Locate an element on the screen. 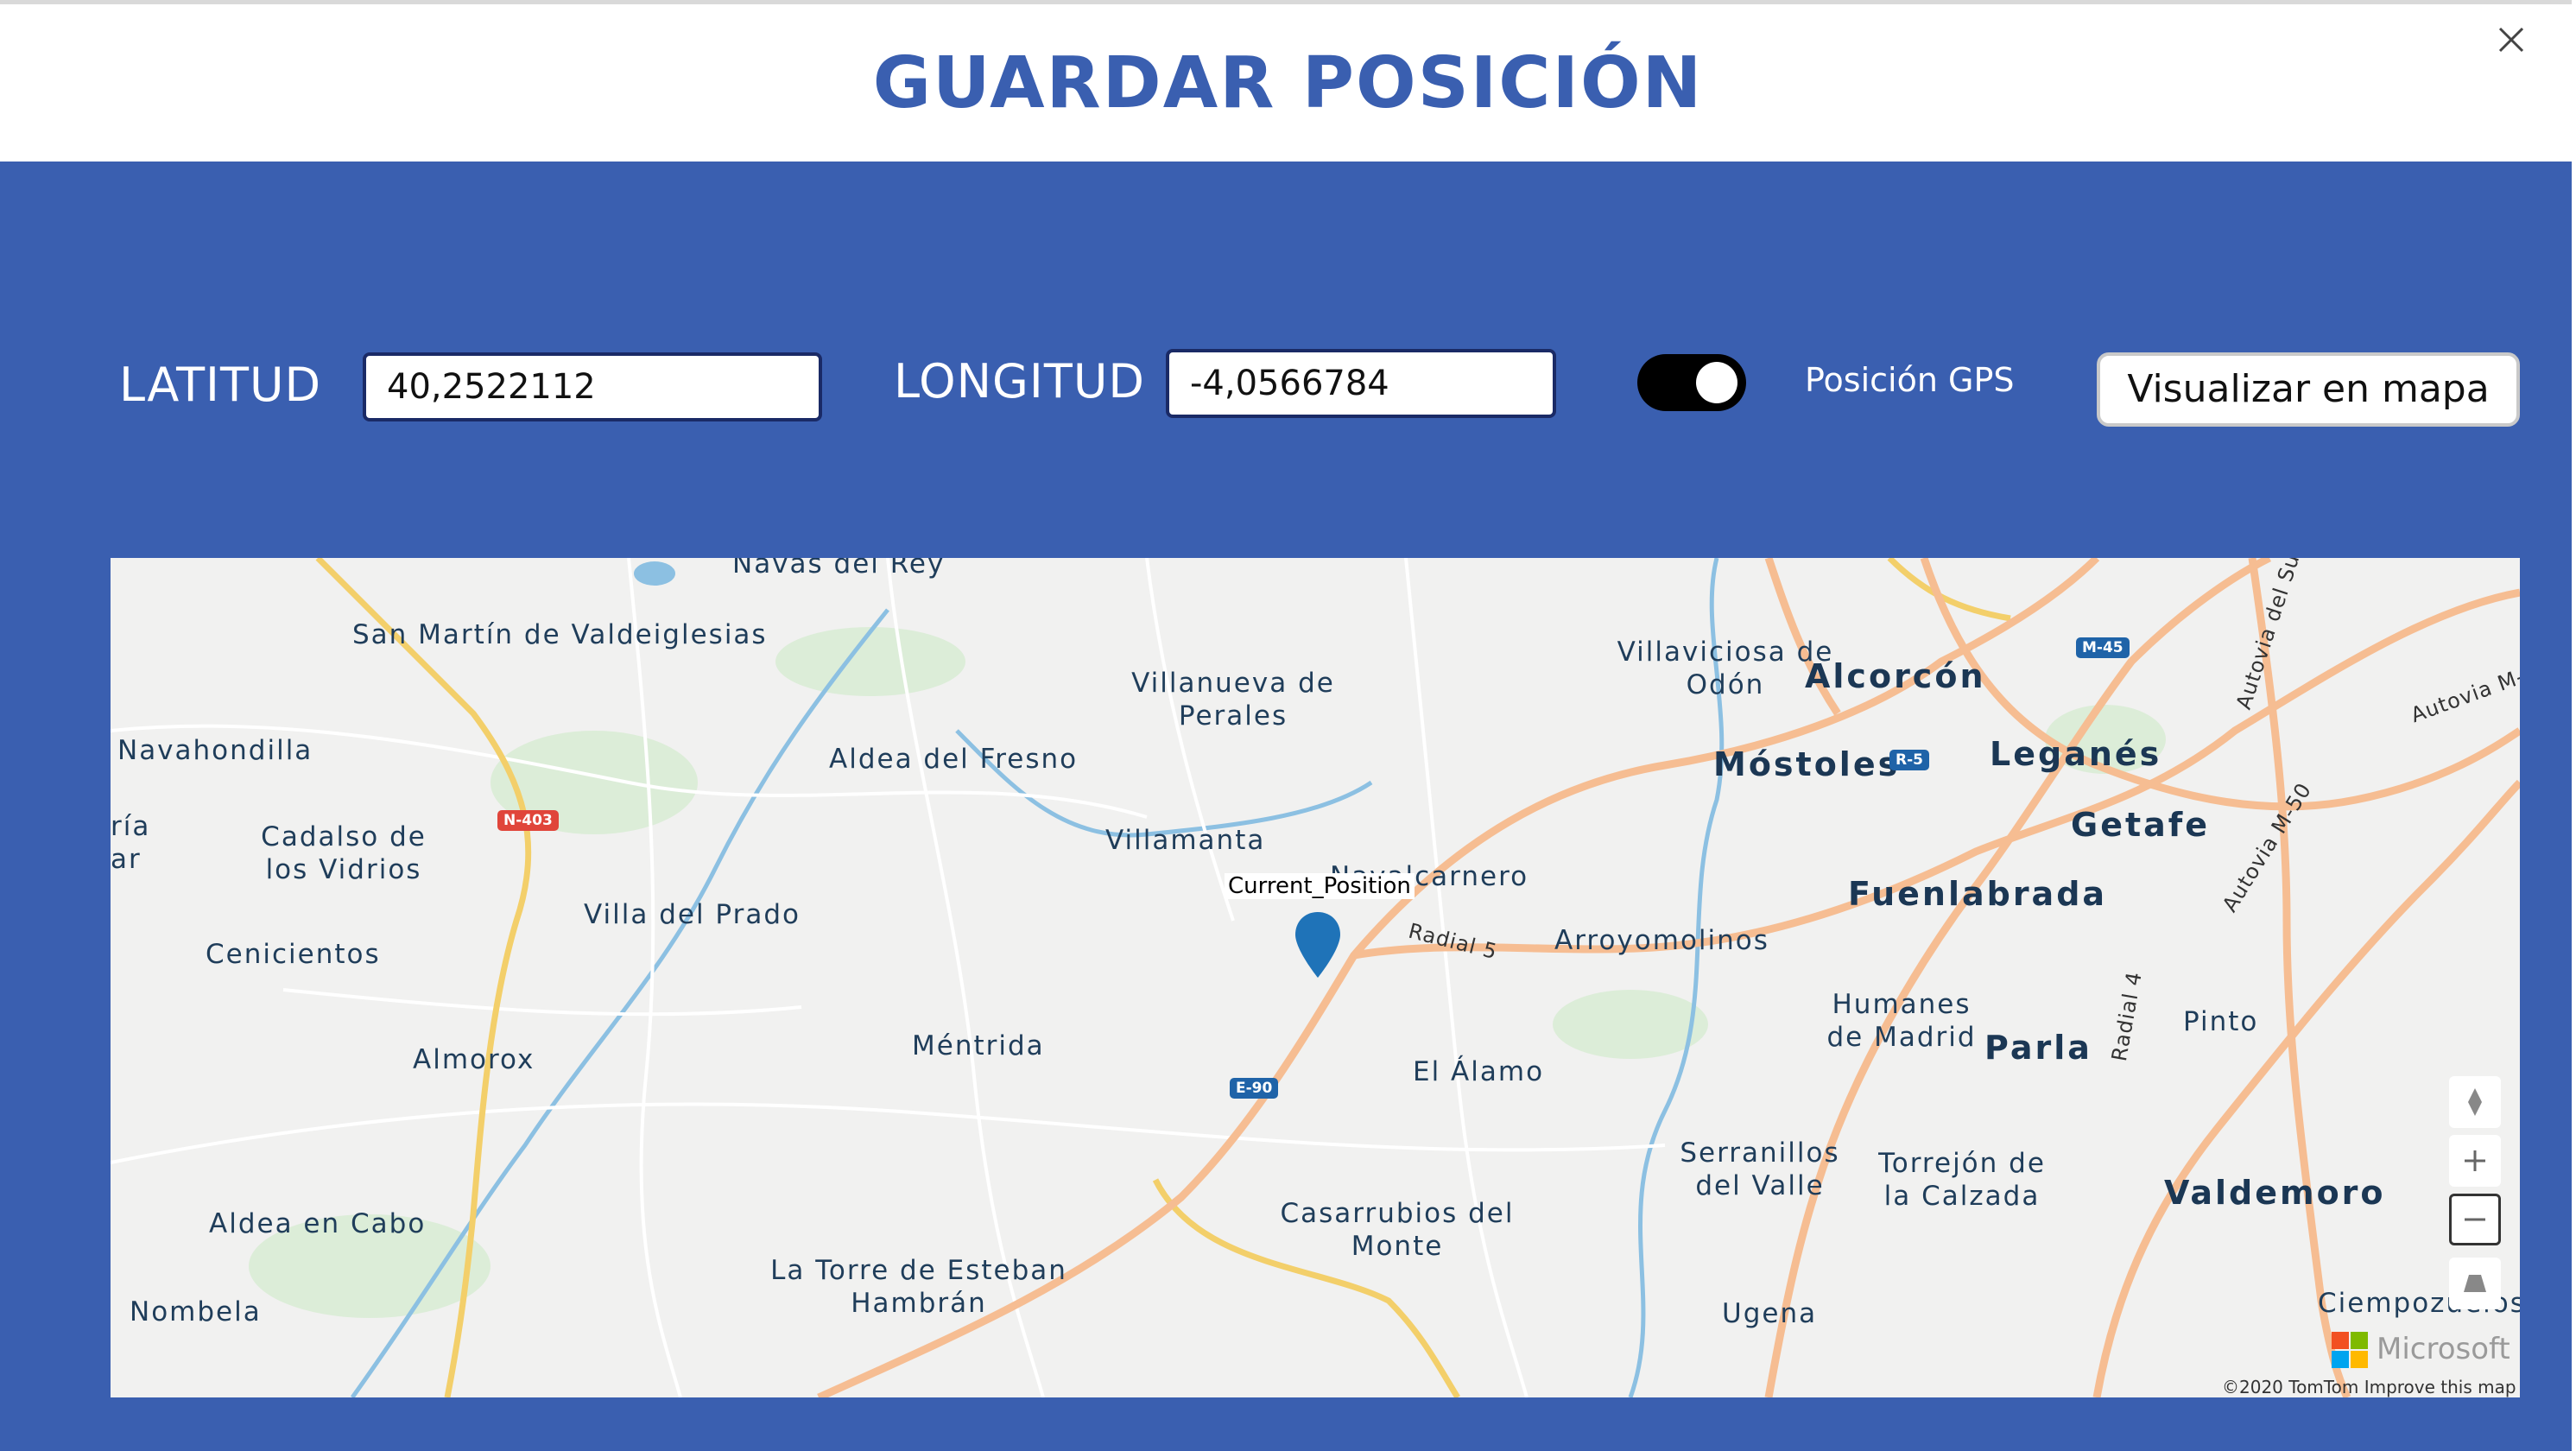 Image resolution: width=2576 pixels, height=1451 pixels. place-label: ría is located at coordinates (131, 826).